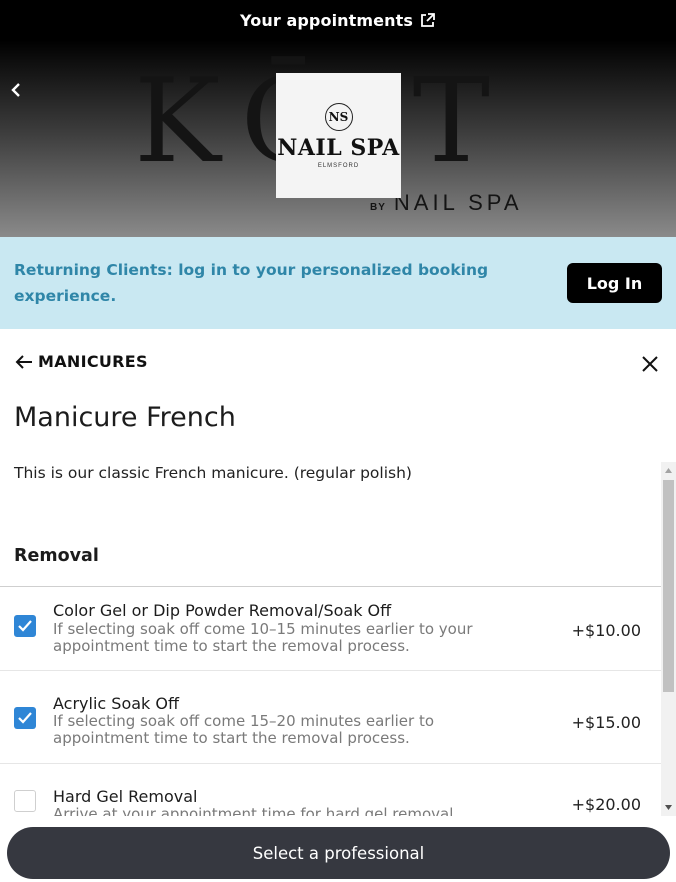  What do you see at coordinates (650, 364) in the screenshot?
I see `close-icon` at bounding box center [650, 364].